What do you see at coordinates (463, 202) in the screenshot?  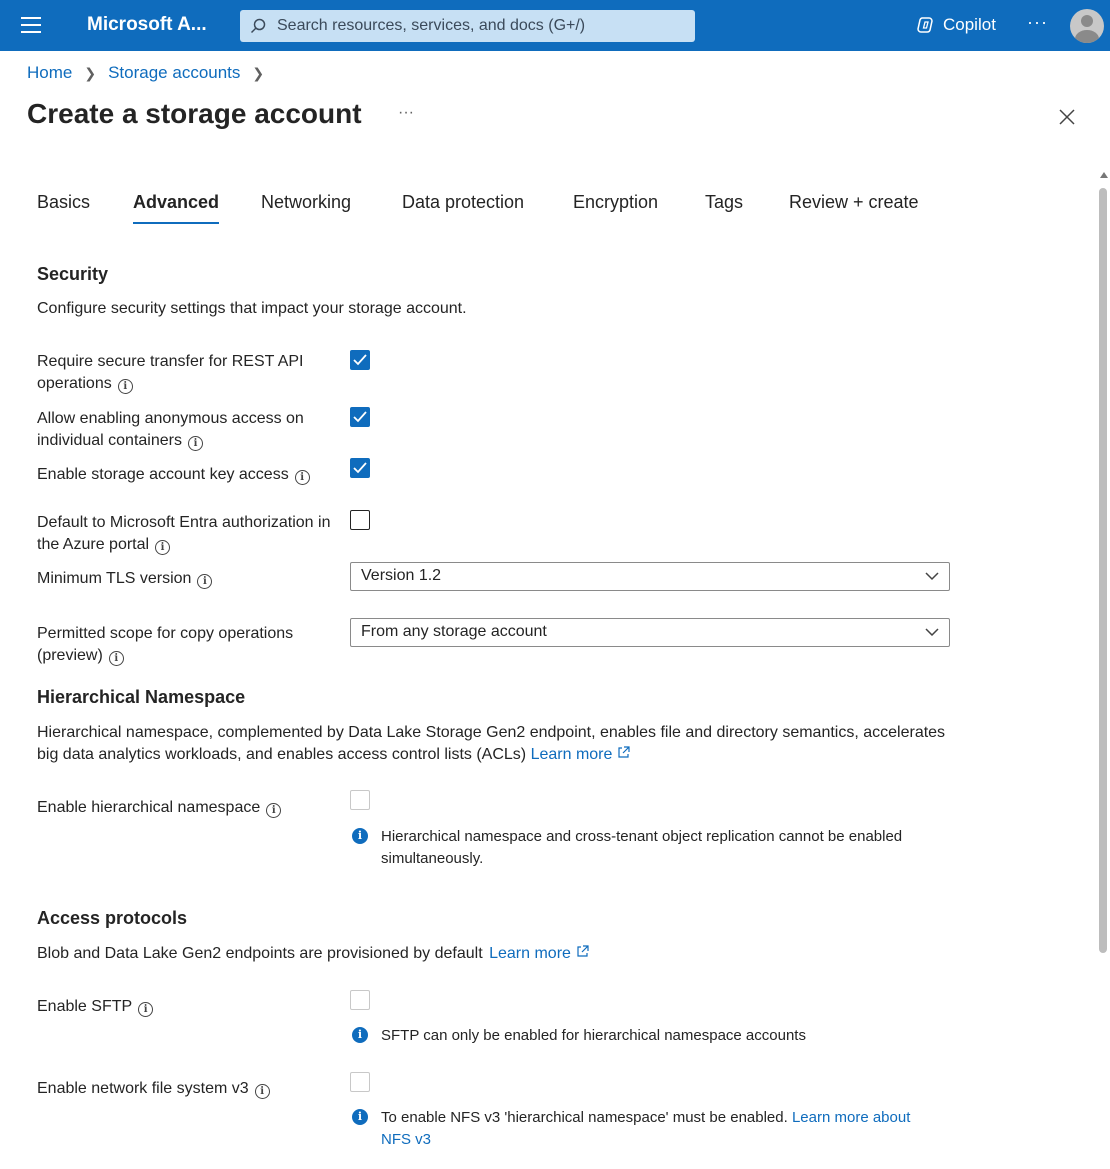 I see `tab-data-protection: Data protection` at bounding box center [463, 202].